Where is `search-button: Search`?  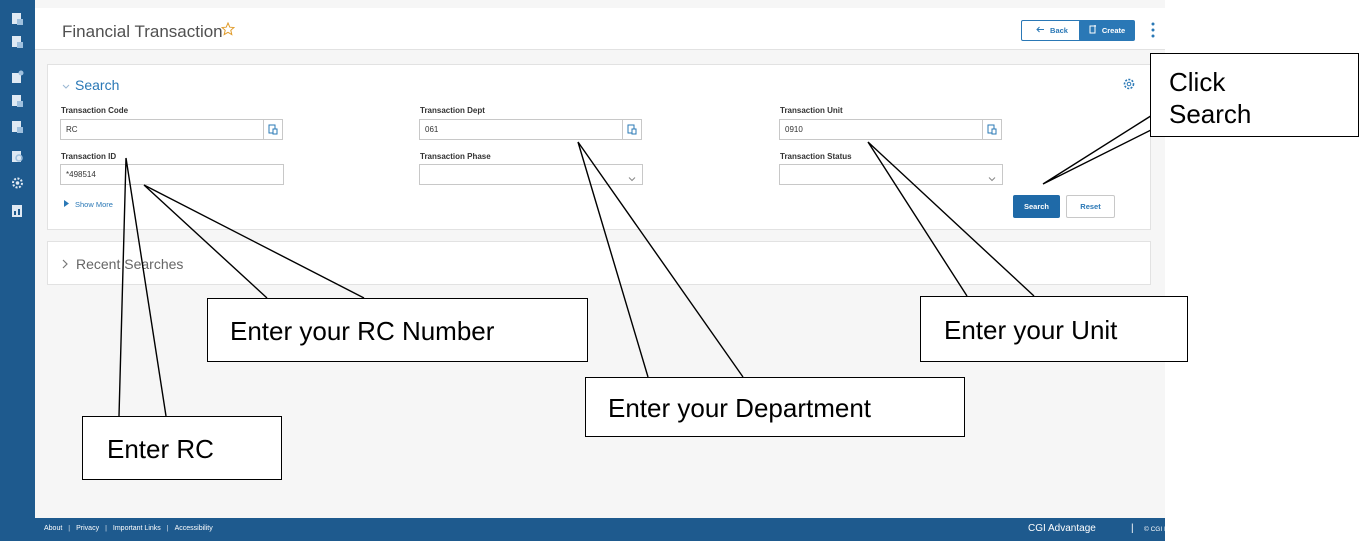
search-button: Search is located at coordinates (1036, 206).